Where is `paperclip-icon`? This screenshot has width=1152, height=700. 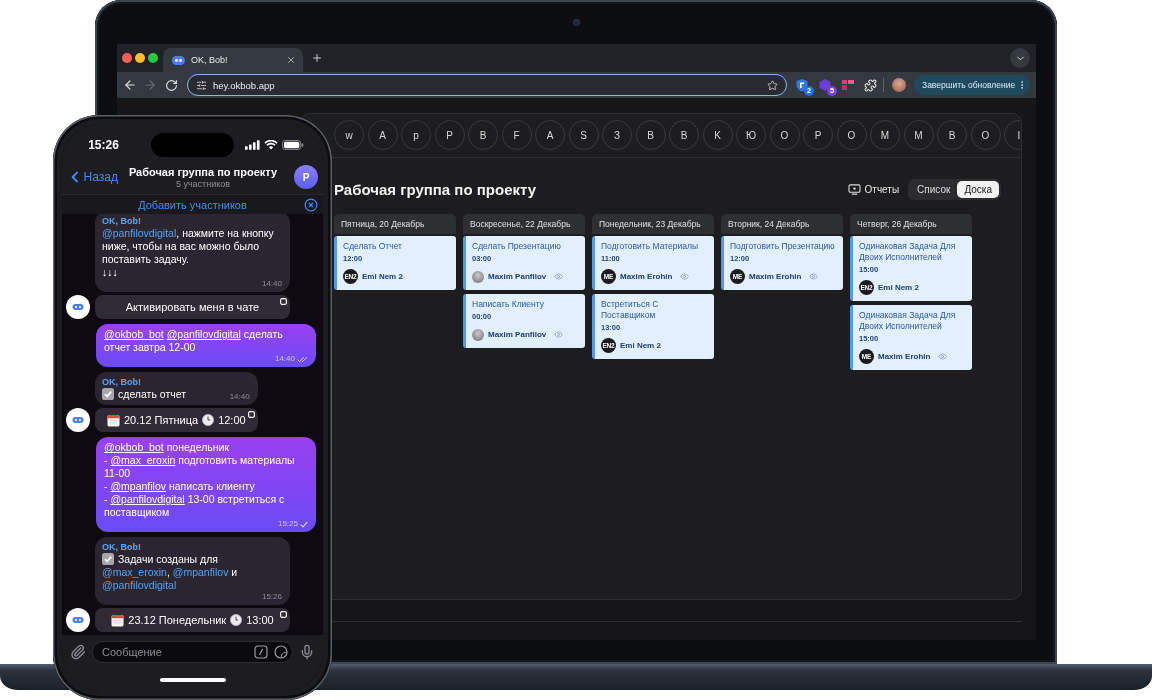 paperclip-icon is located at coordinates (78, 652).